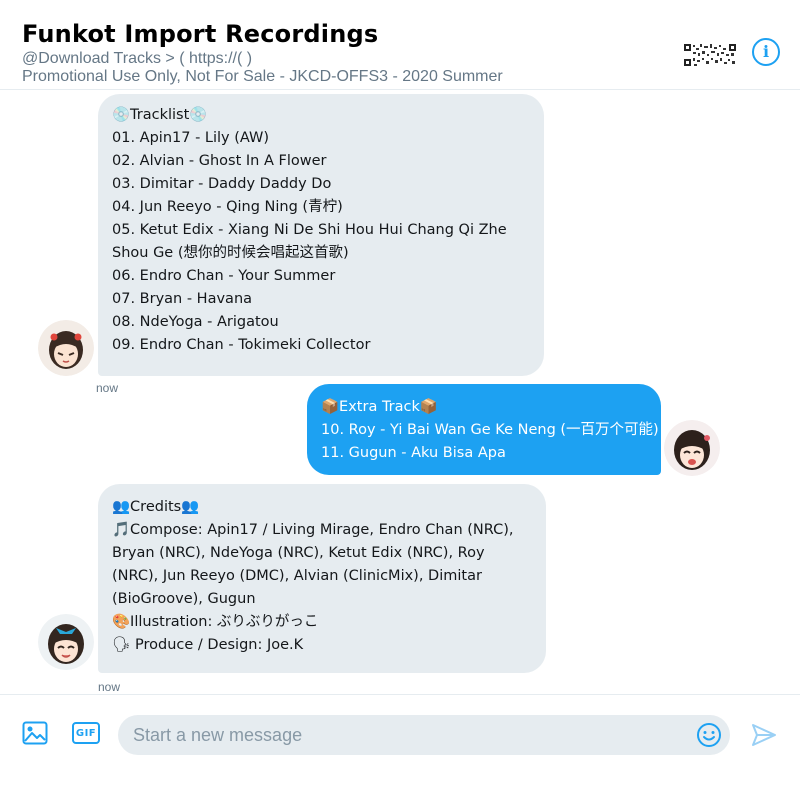 The height and width of the screenshot is (800, 800). What do you see at coordinates (710, 55) in the screenshot?
I see `qr-code-icon` at bounding box center [710, 55].